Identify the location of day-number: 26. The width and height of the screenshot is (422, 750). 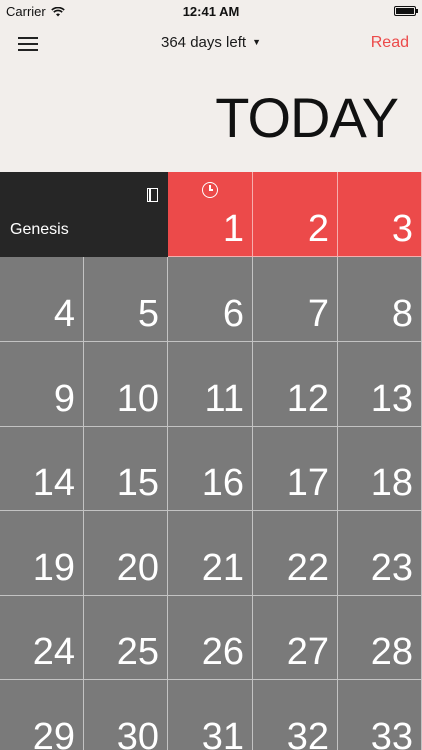
(222, 652).